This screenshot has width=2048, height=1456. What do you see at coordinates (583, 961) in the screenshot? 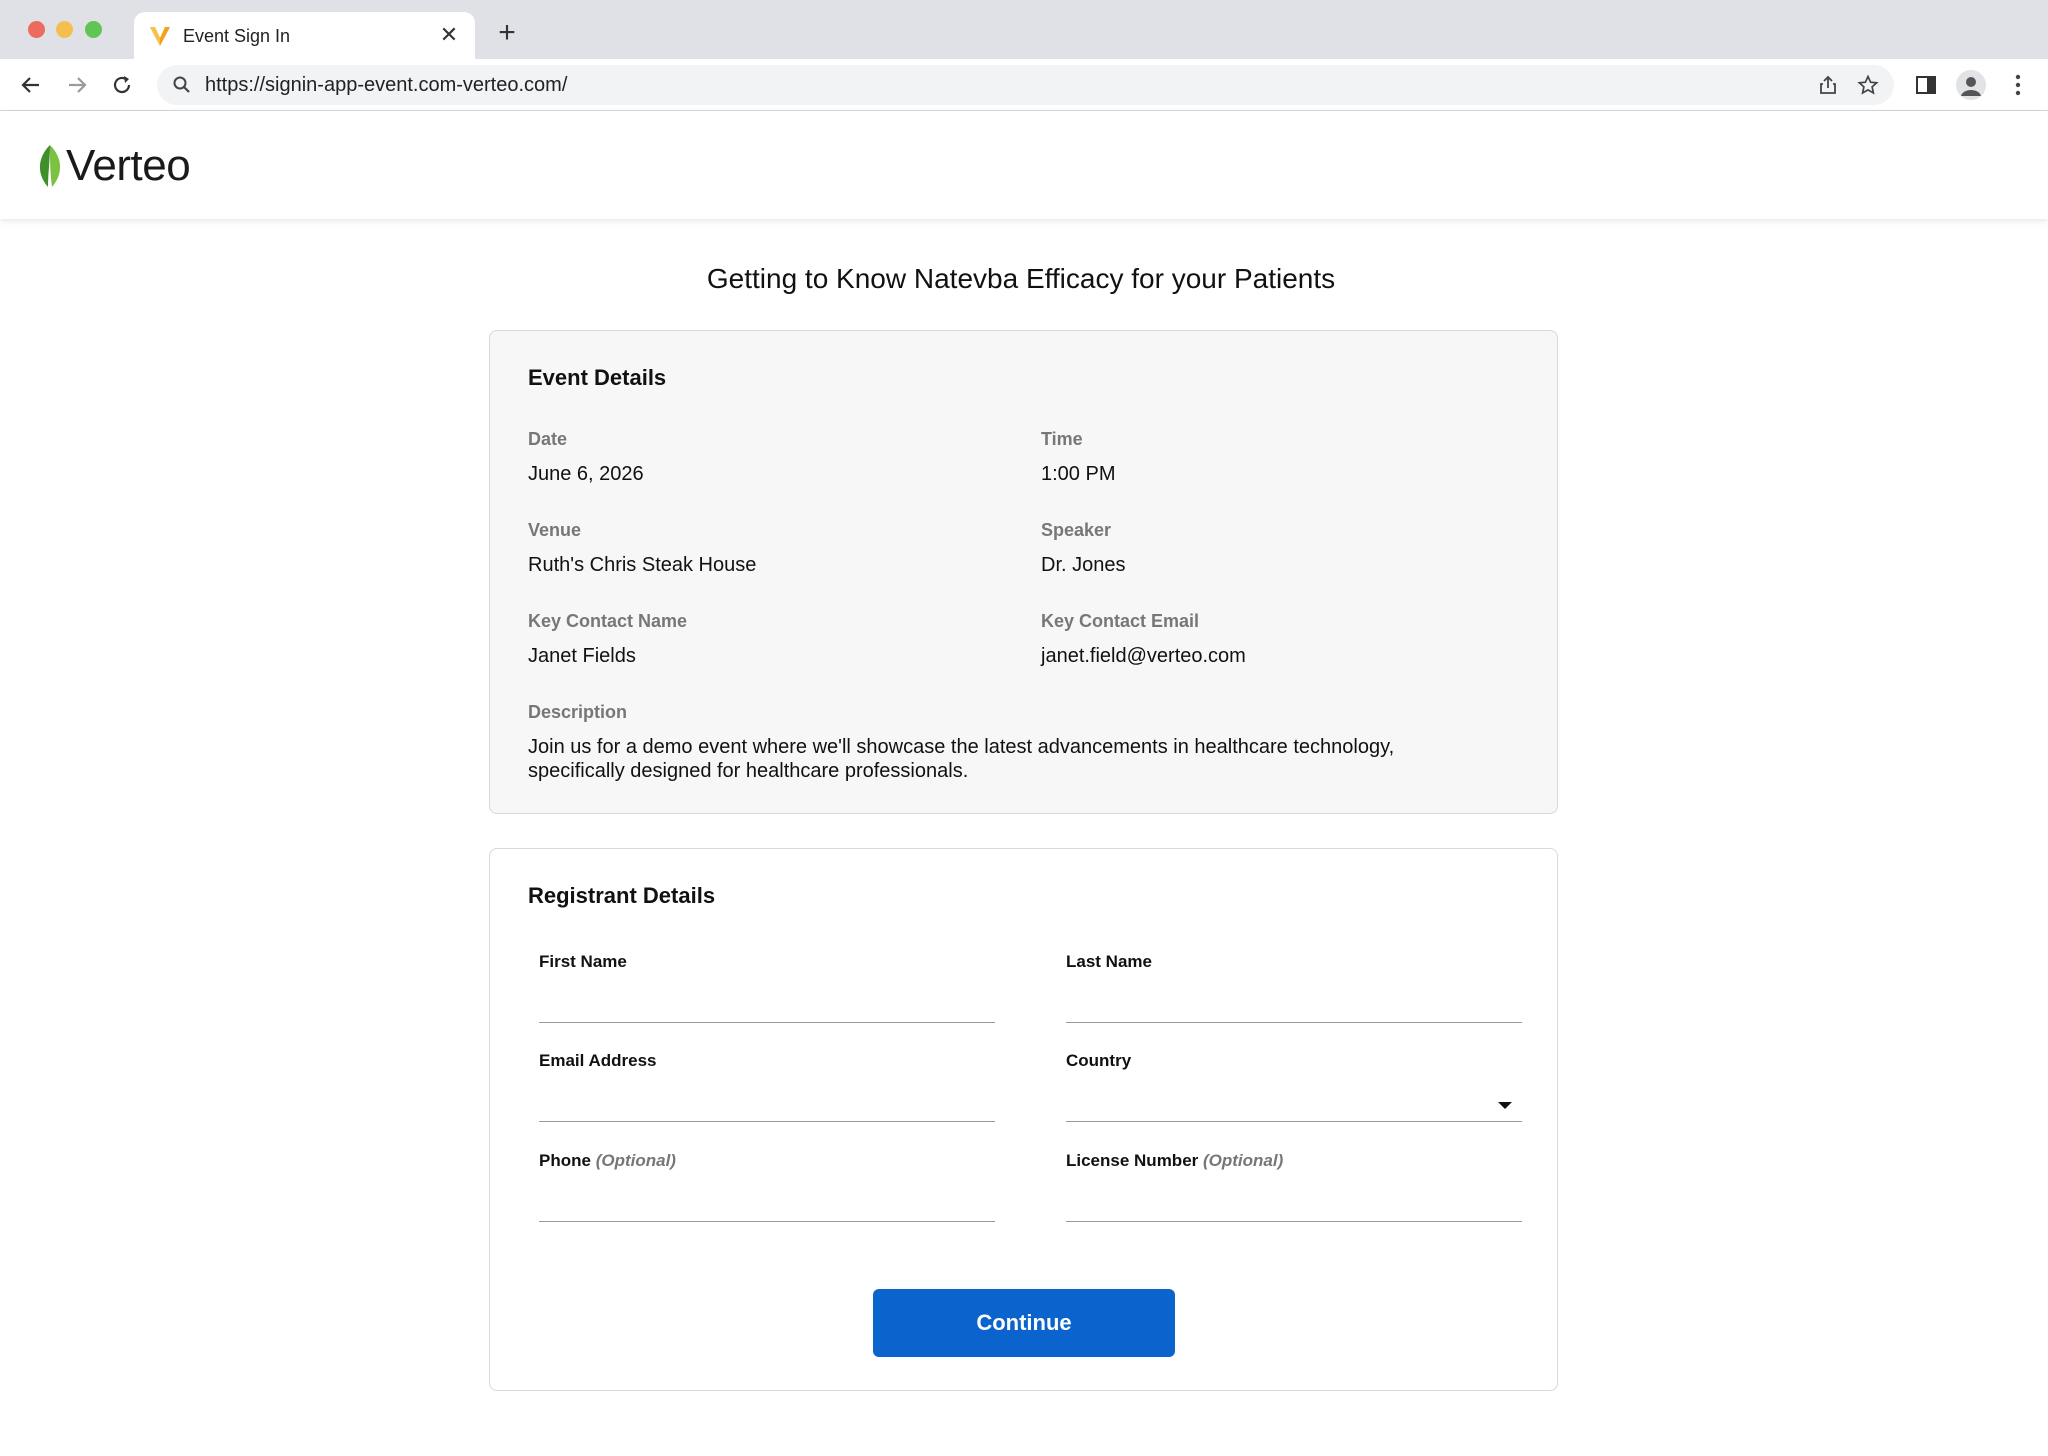
I see `first-name-label: First Name` at bounding box center [583, 961].